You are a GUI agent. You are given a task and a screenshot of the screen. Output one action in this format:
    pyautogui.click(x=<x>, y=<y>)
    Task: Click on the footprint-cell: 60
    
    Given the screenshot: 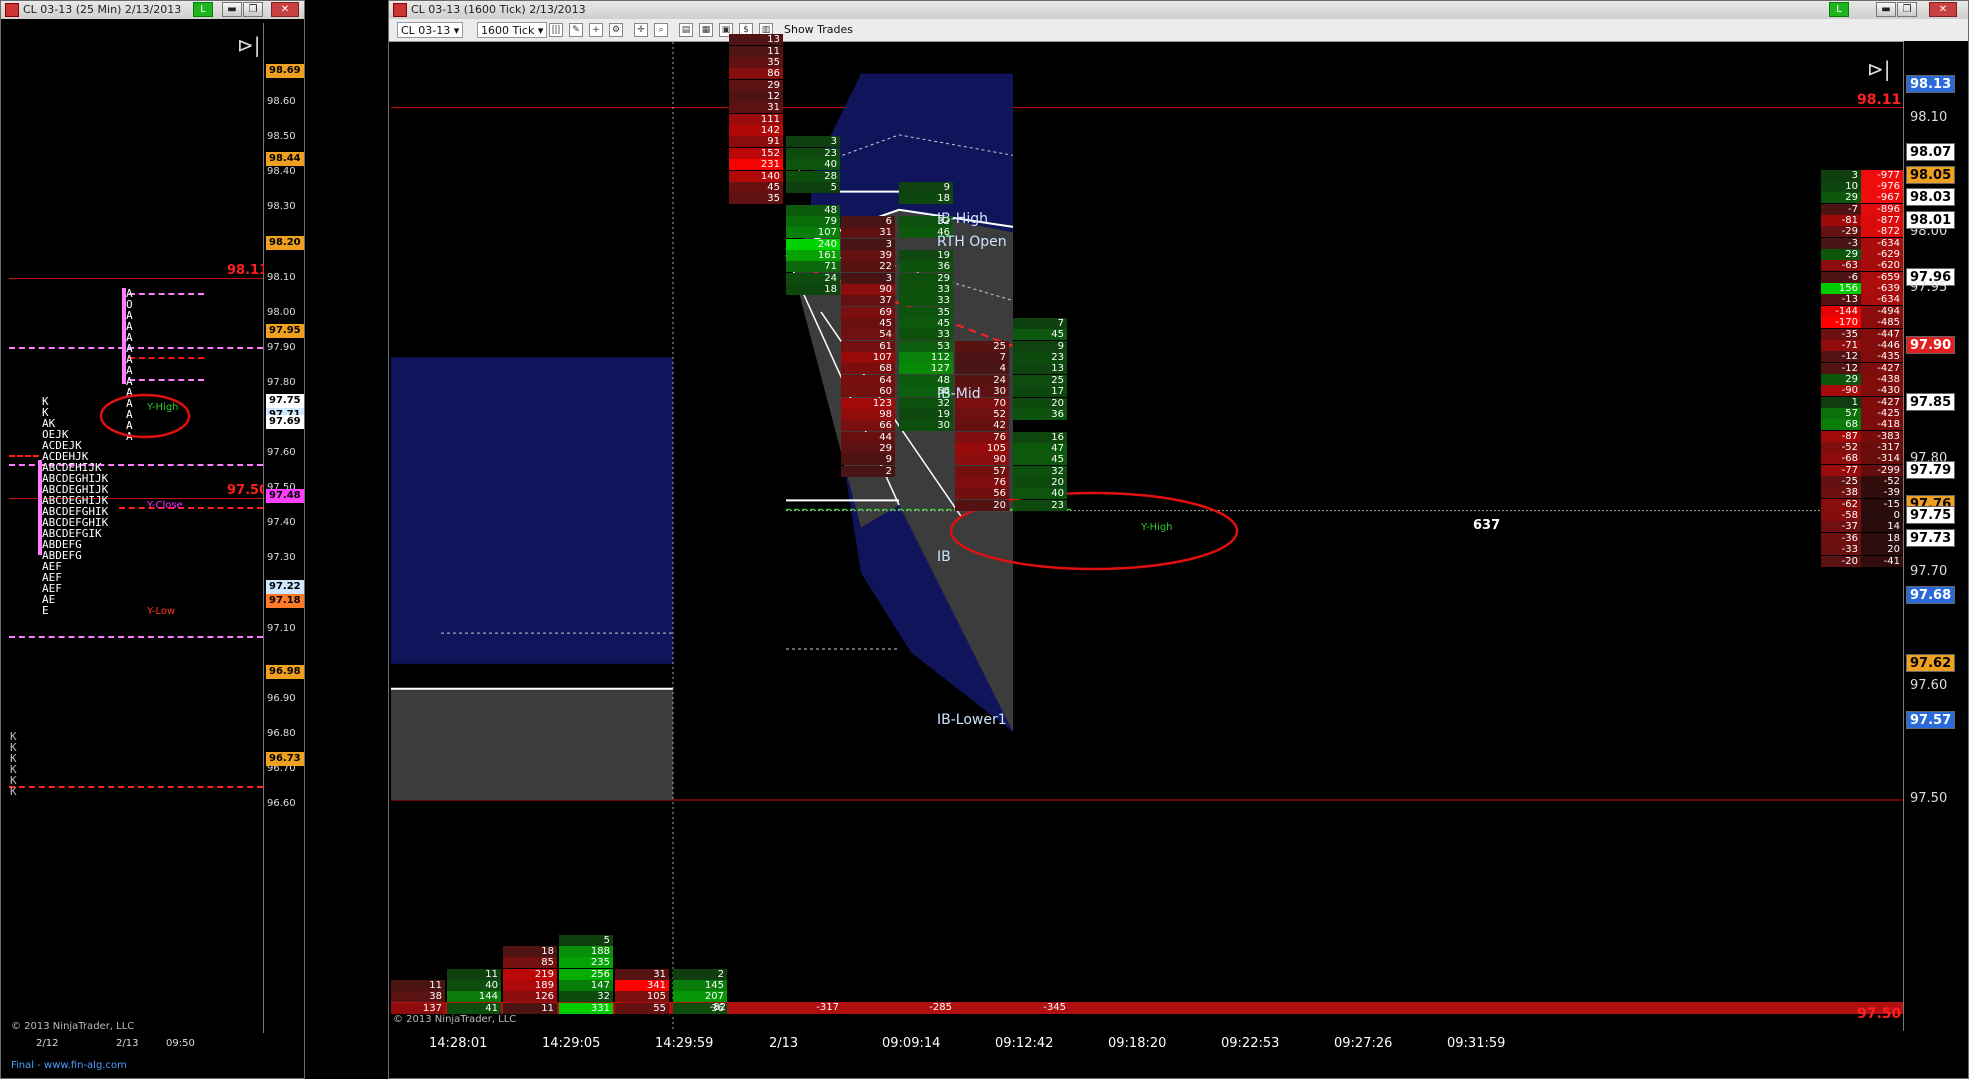 What is the action you would take?
    pyautogui.click(x=868, y=392)
    